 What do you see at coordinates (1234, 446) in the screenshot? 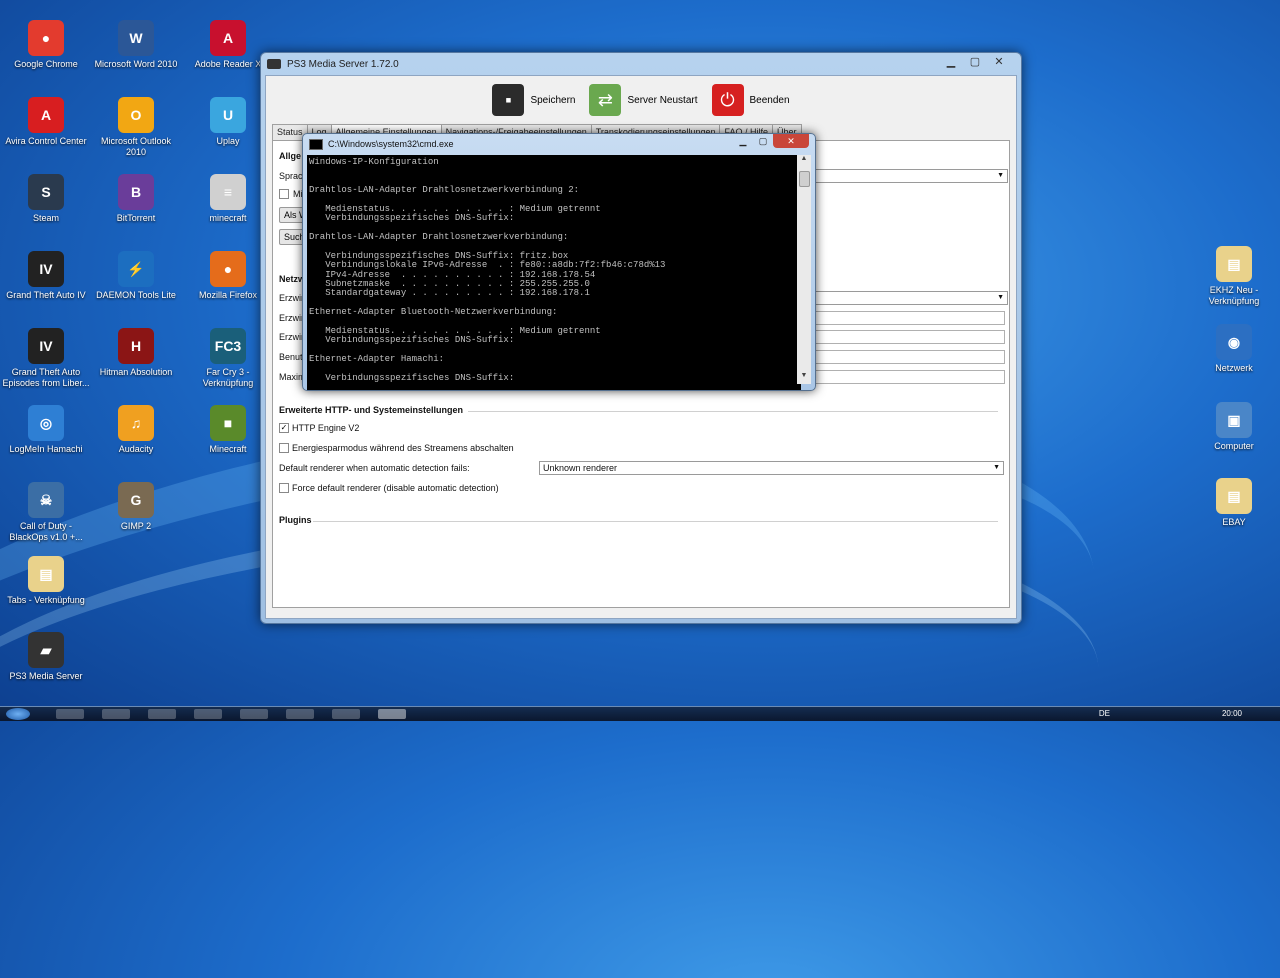
I see `desktop-icon-label: Computer` at bounding box center [1234, 446].